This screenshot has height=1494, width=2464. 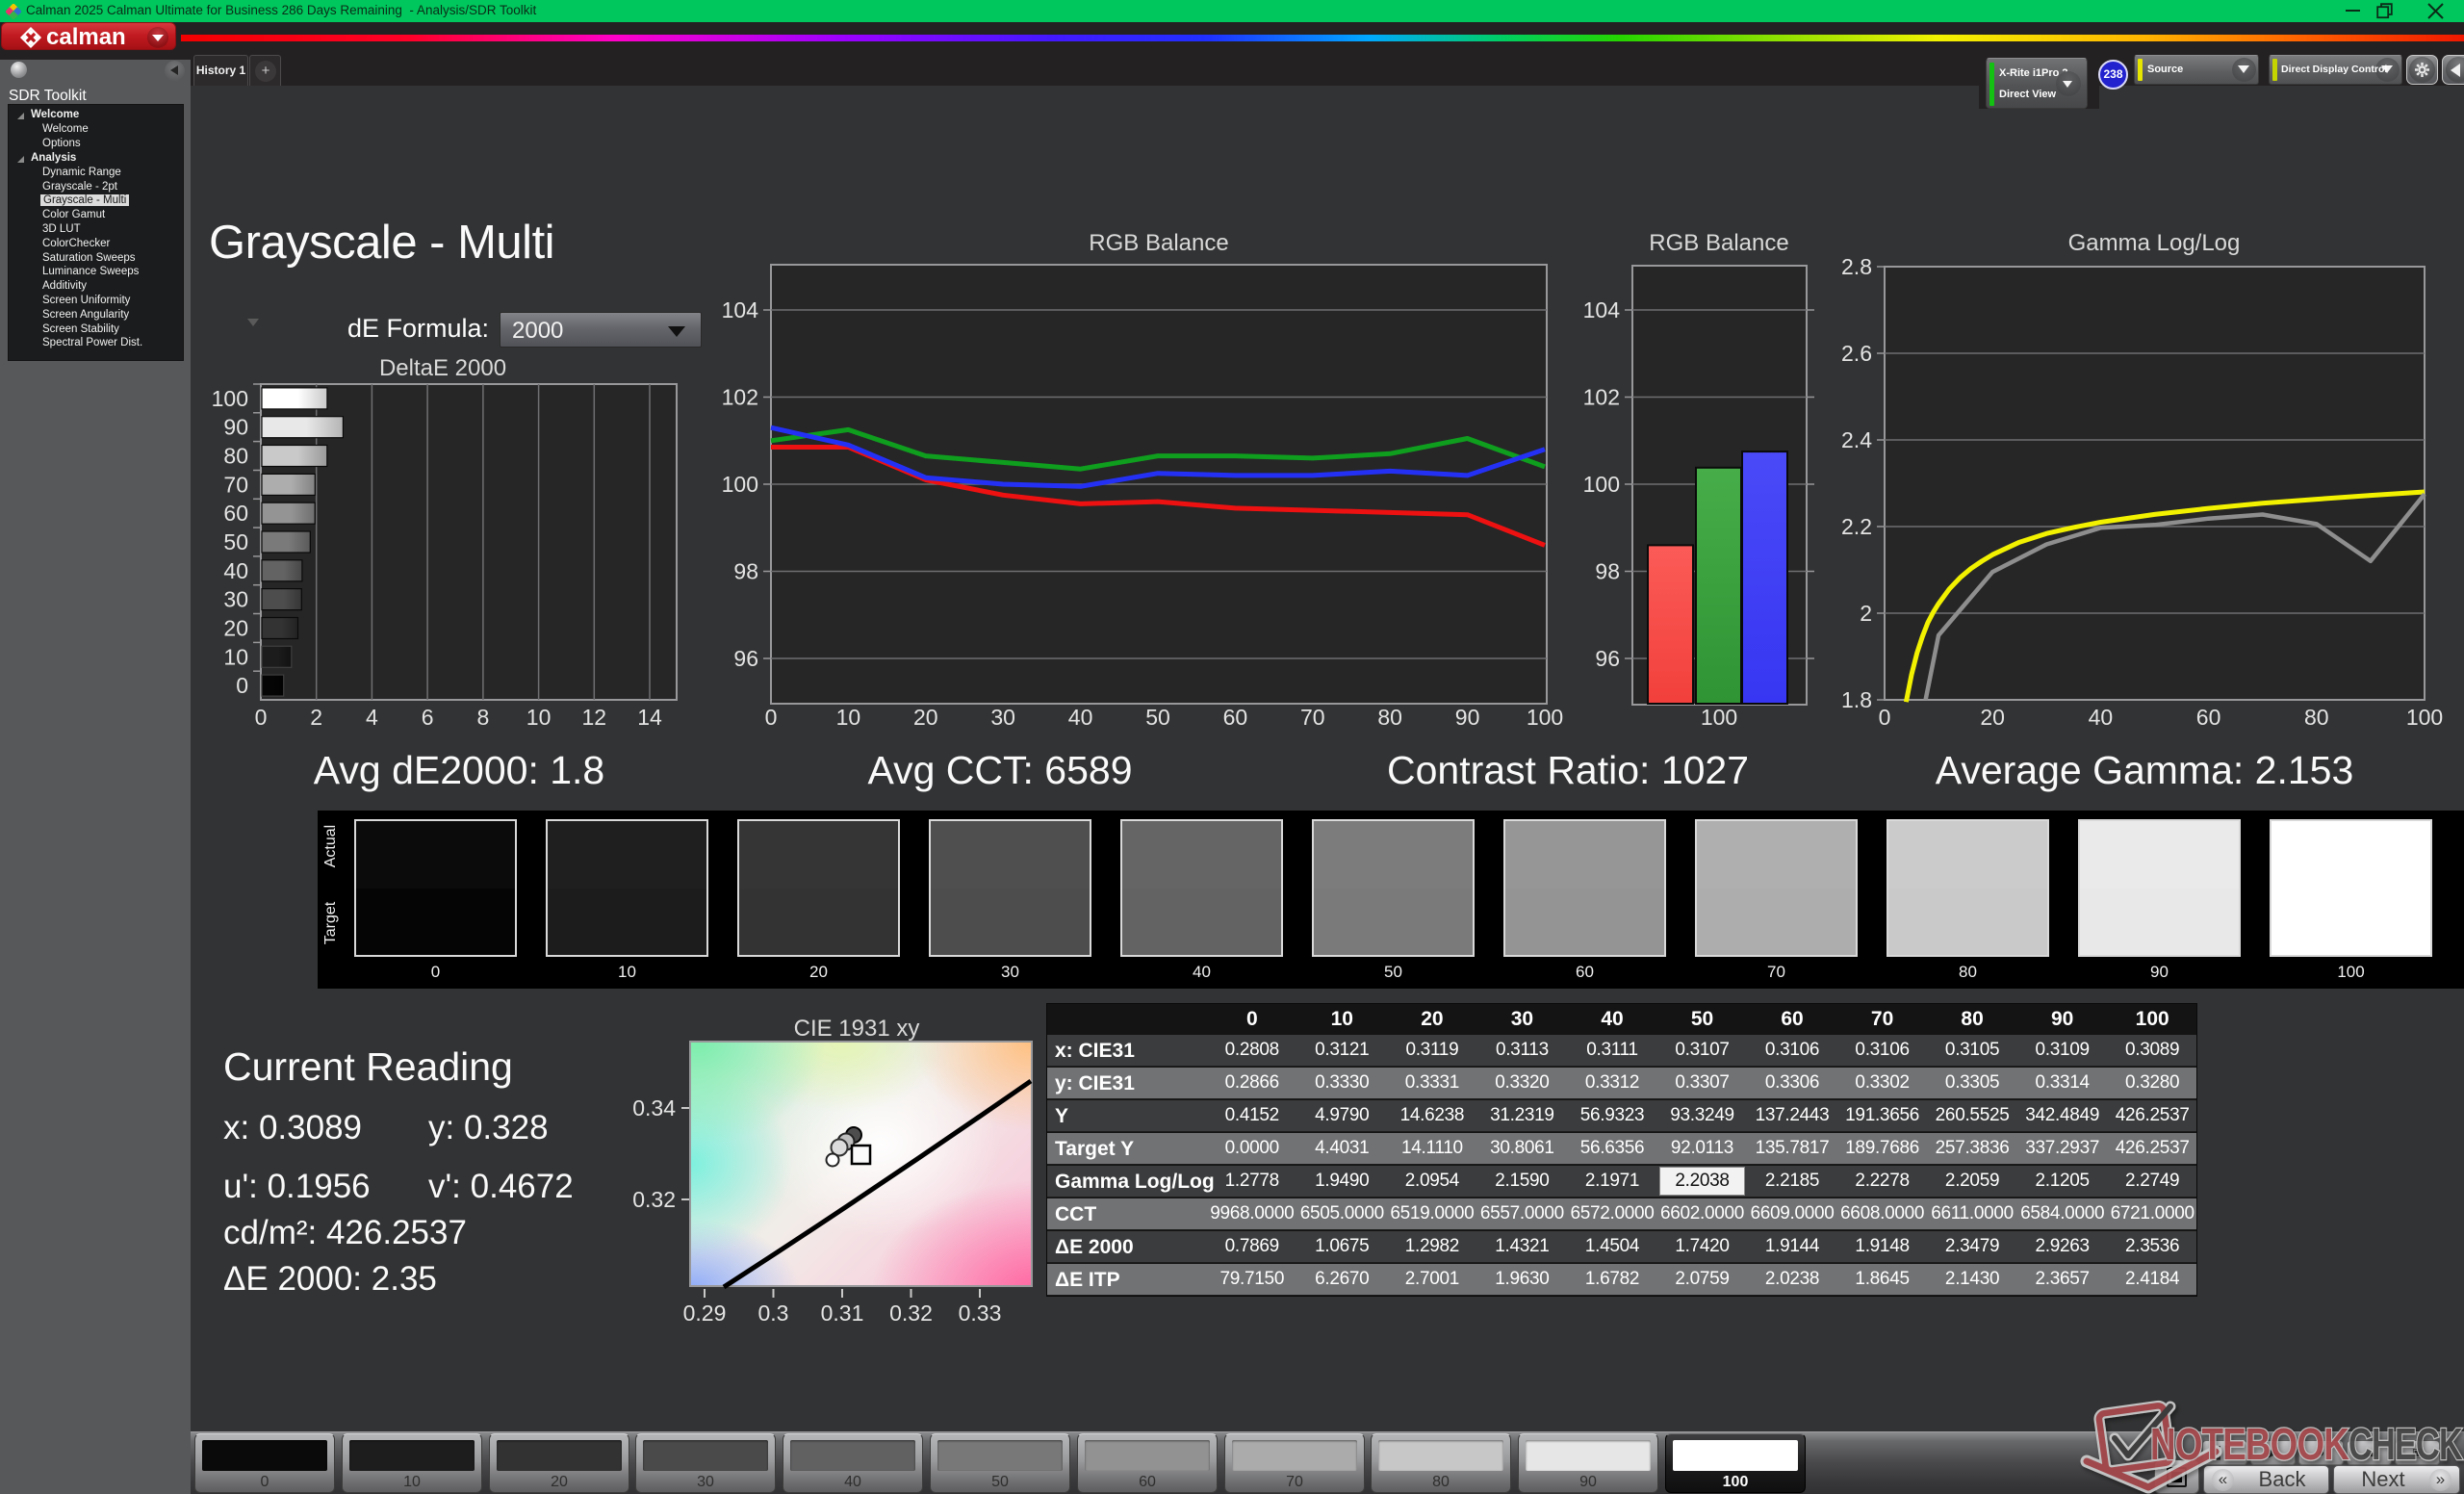 I want to click on svg-text: NOTEBOOK, so click(x=2249, y=1444).